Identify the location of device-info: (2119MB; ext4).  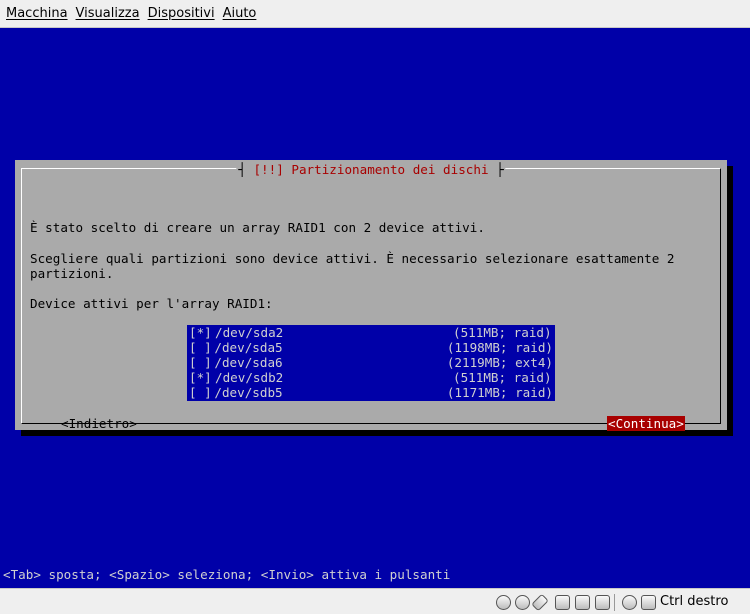
(499, 362).